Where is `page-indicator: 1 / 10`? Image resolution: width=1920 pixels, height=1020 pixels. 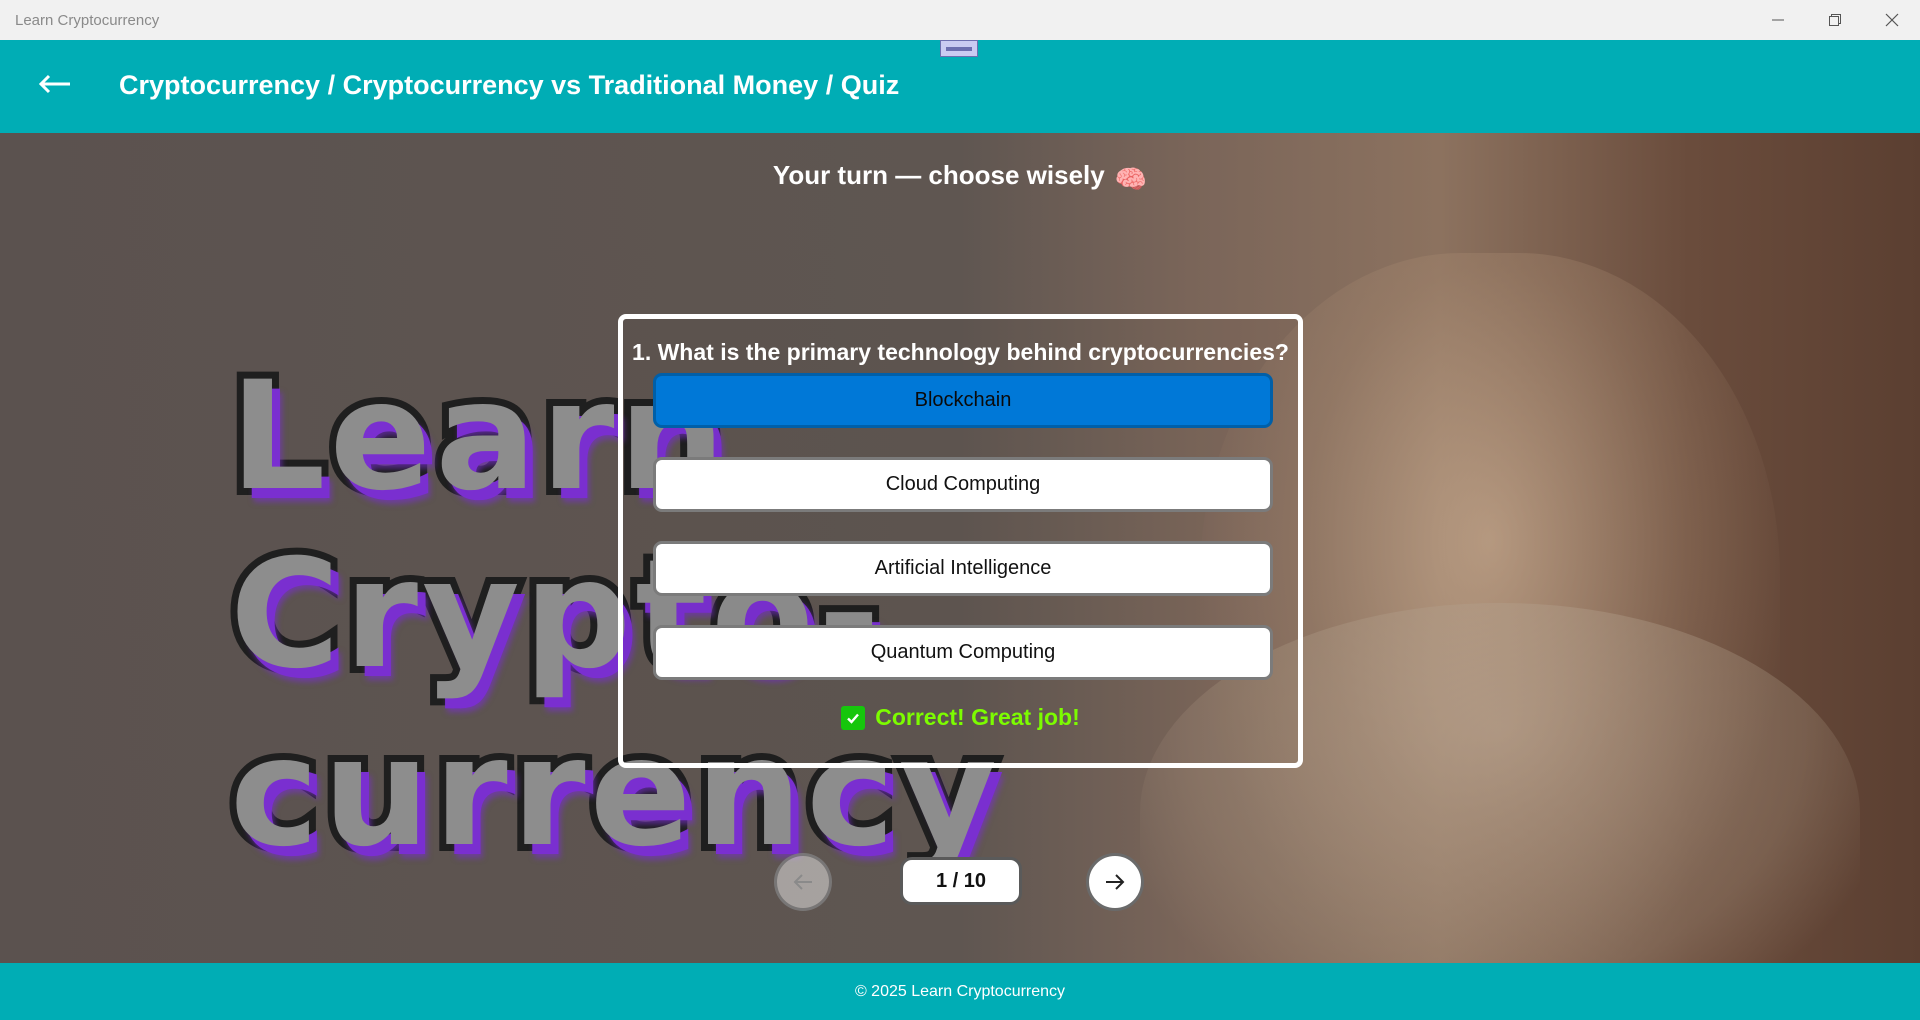 page-indicator: 1 / 10 is located at coordinates (961, 881).